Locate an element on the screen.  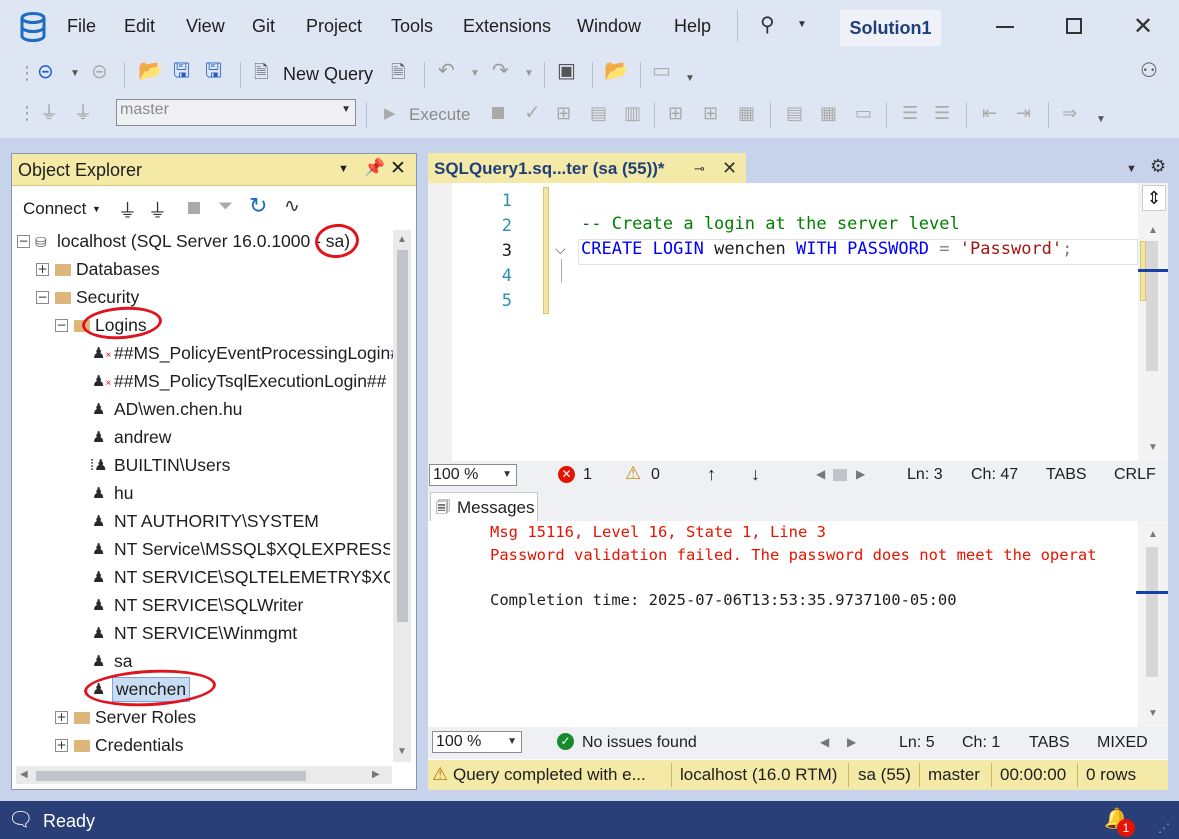
parse-icon: ✓ is located at coordinates (532, 113).